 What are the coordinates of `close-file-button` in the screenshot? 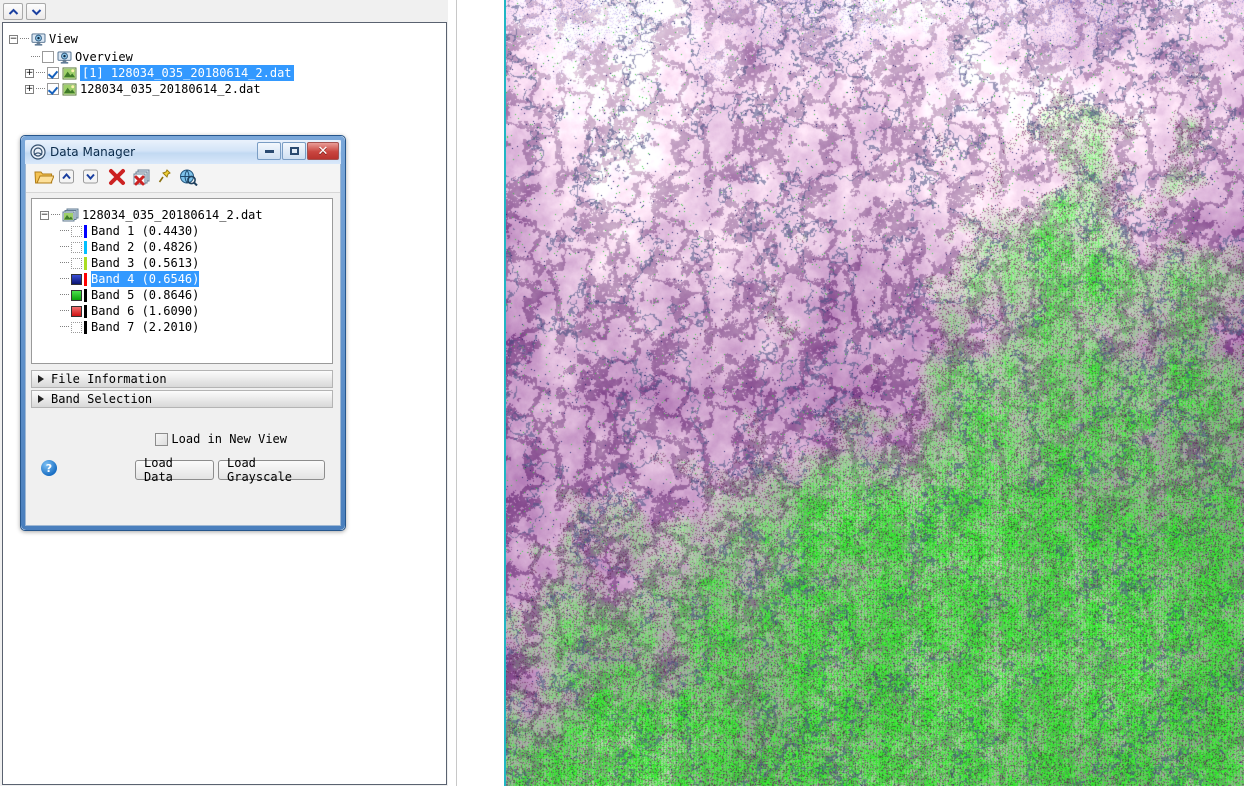 It's located at (118, 178).